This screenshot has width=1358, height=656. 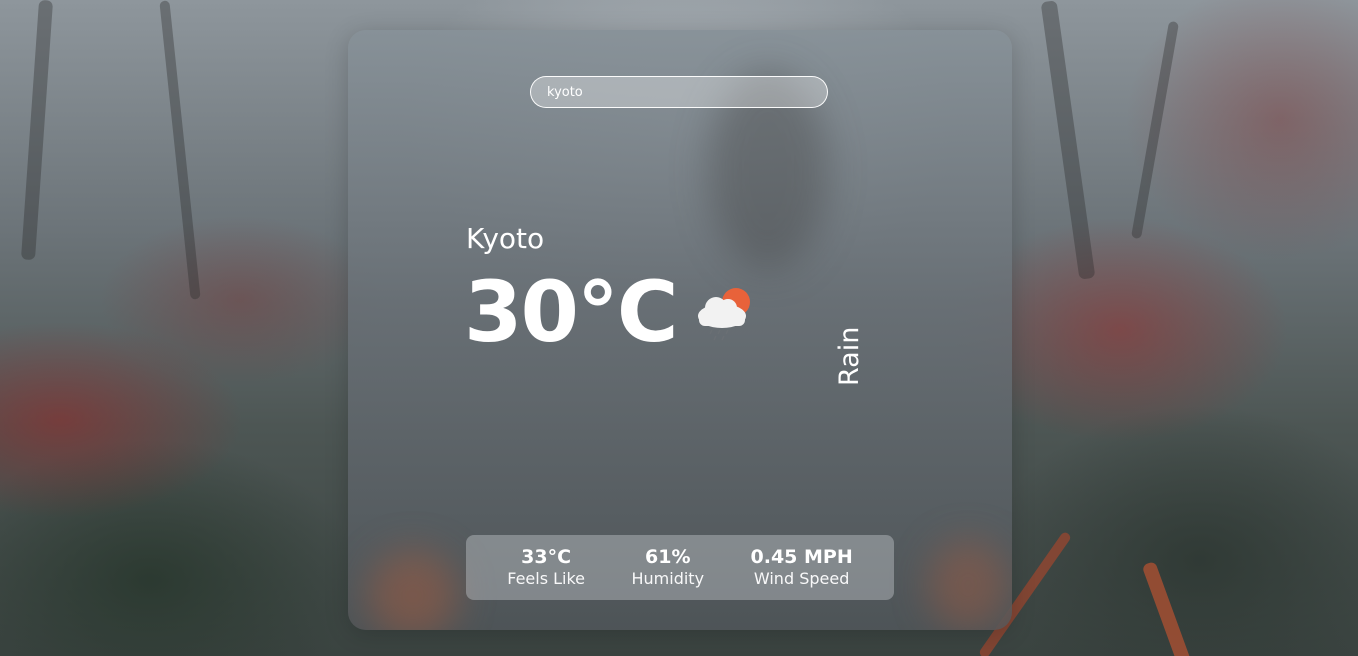 I want to click on city-name: Kyoto, so click(x=505, y=238).